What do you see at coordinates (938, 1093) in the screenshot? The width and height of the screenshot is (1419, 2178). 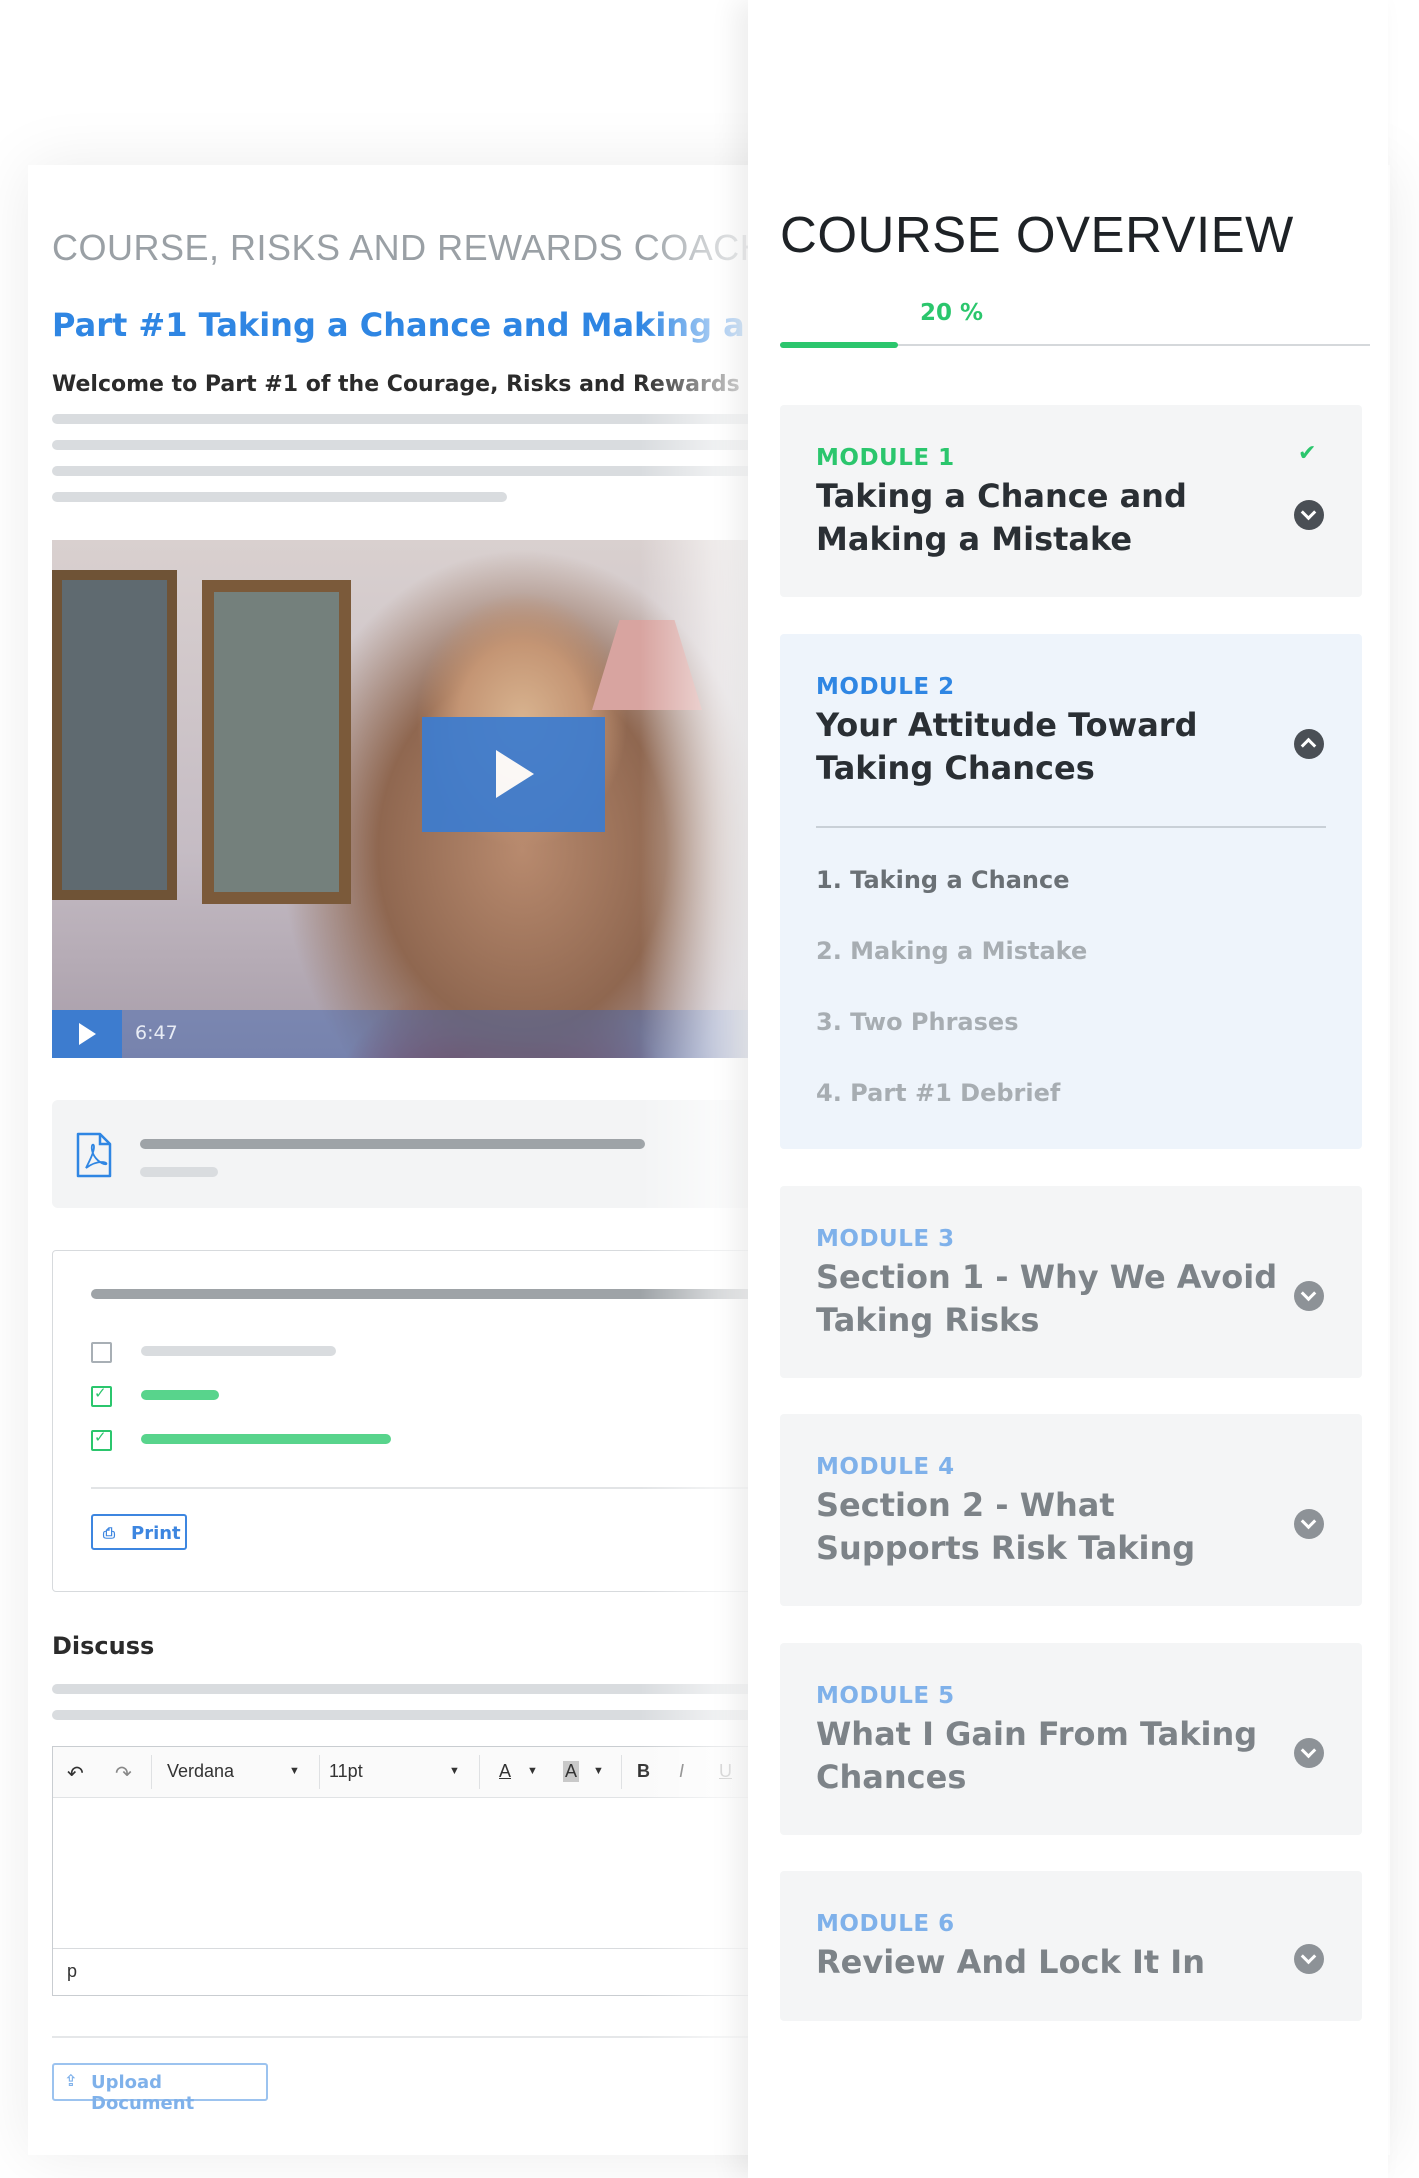 I see `lesson-item: 4. Part #1 Debrief` at bounding box center [938, 1093].